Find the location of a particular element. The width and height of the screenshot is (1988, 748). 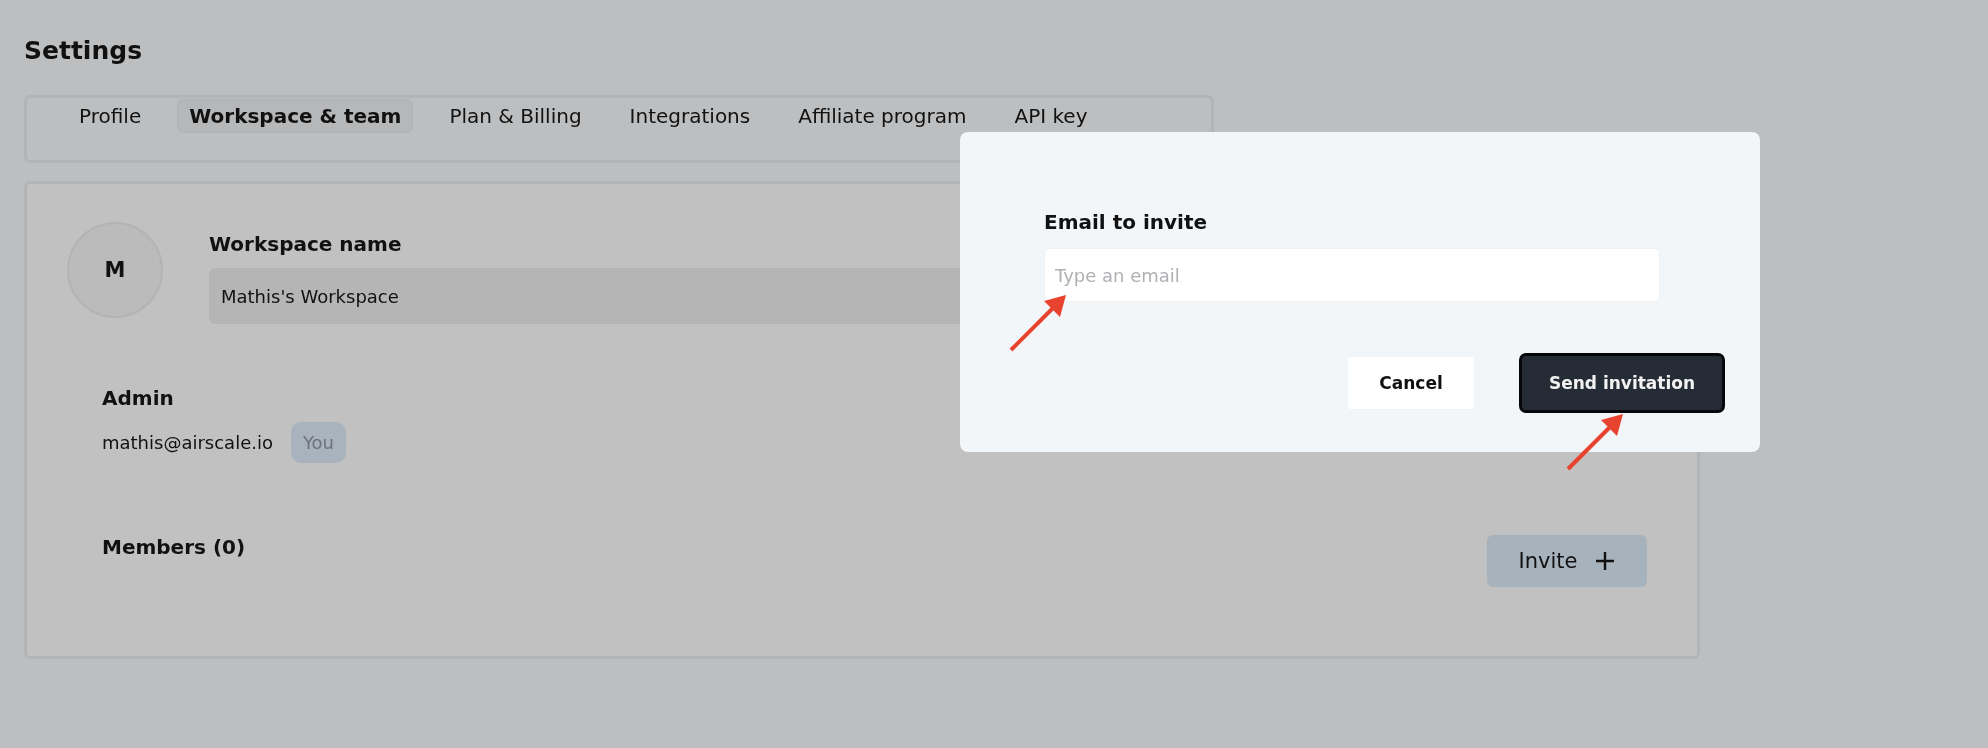

admin-email: mathis@airscale.io is located at coordinates (187, 442).